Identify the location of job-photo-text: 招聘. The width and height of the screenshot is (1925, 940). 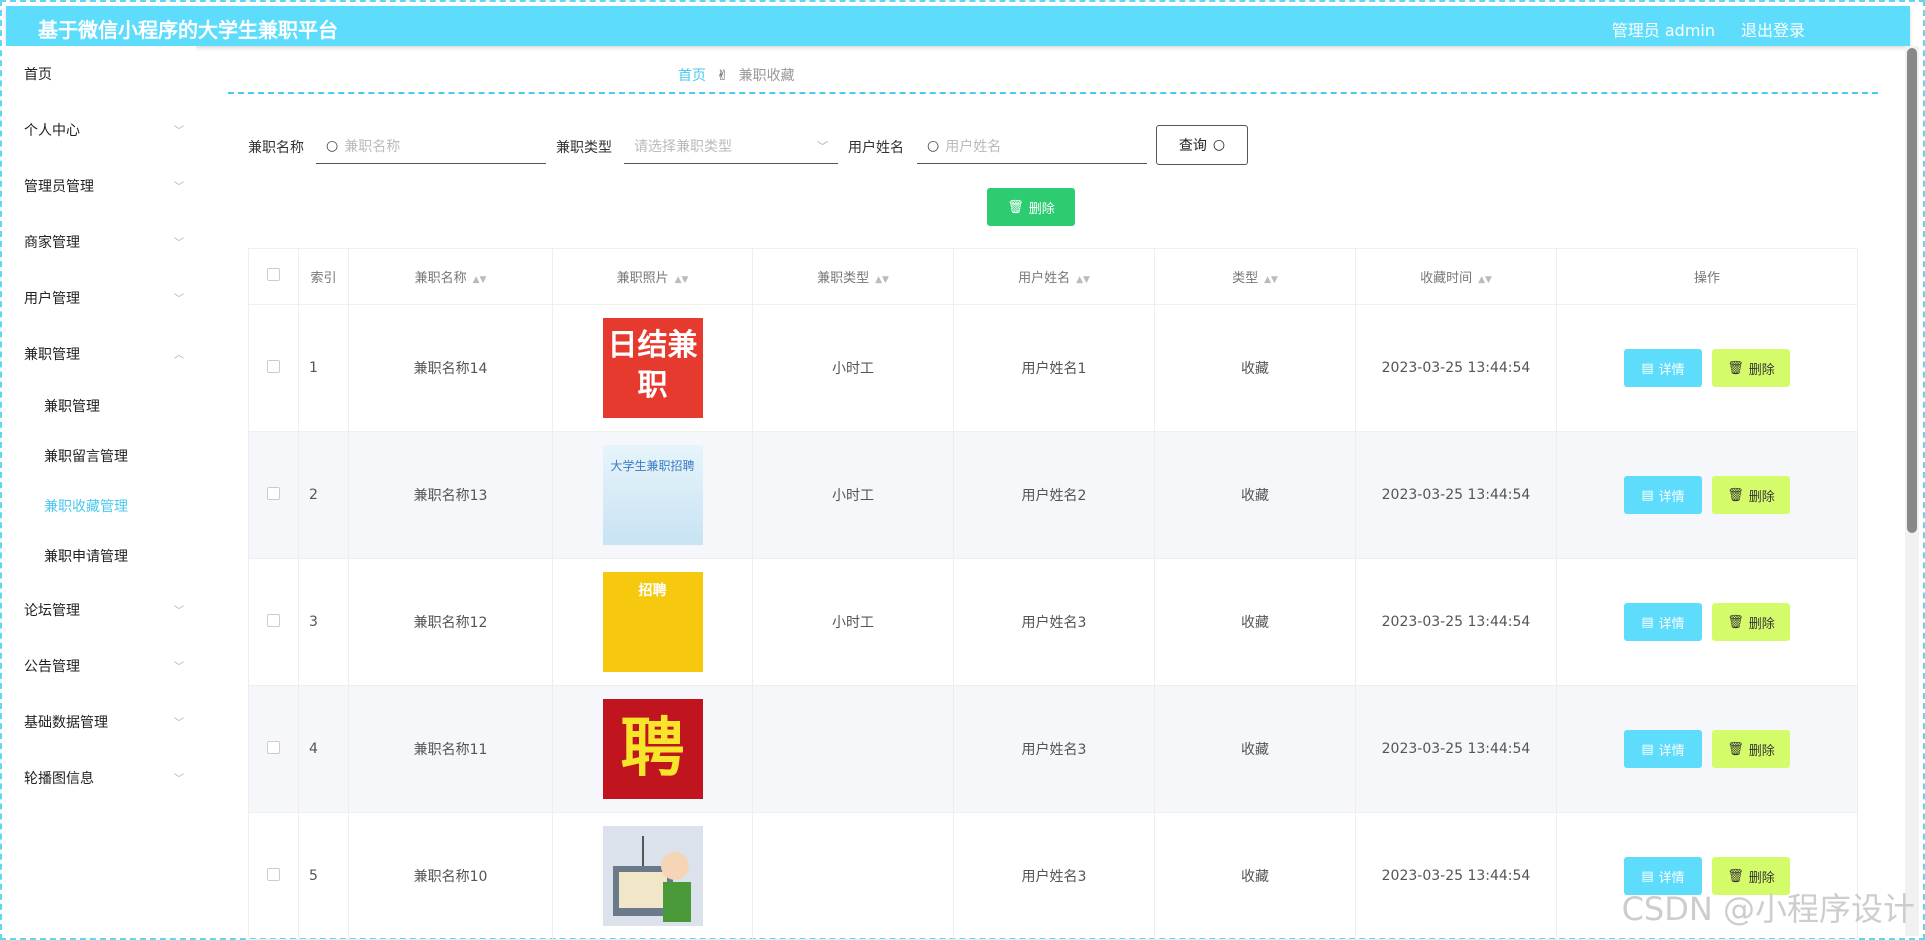
(652, 591).